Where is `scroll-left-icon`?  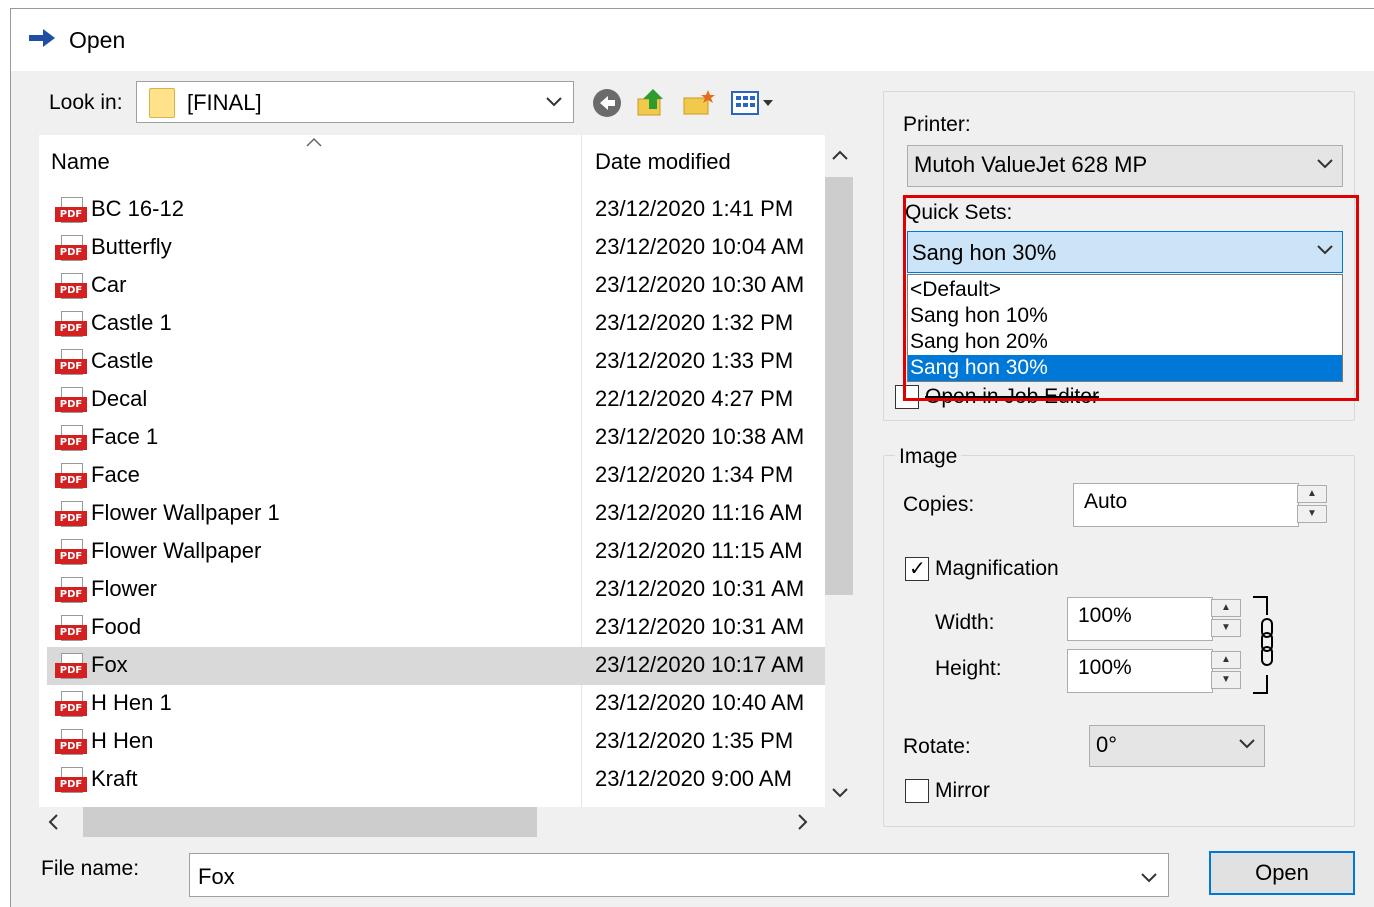 scroll-left-icon is located at coordinates (53, 824).